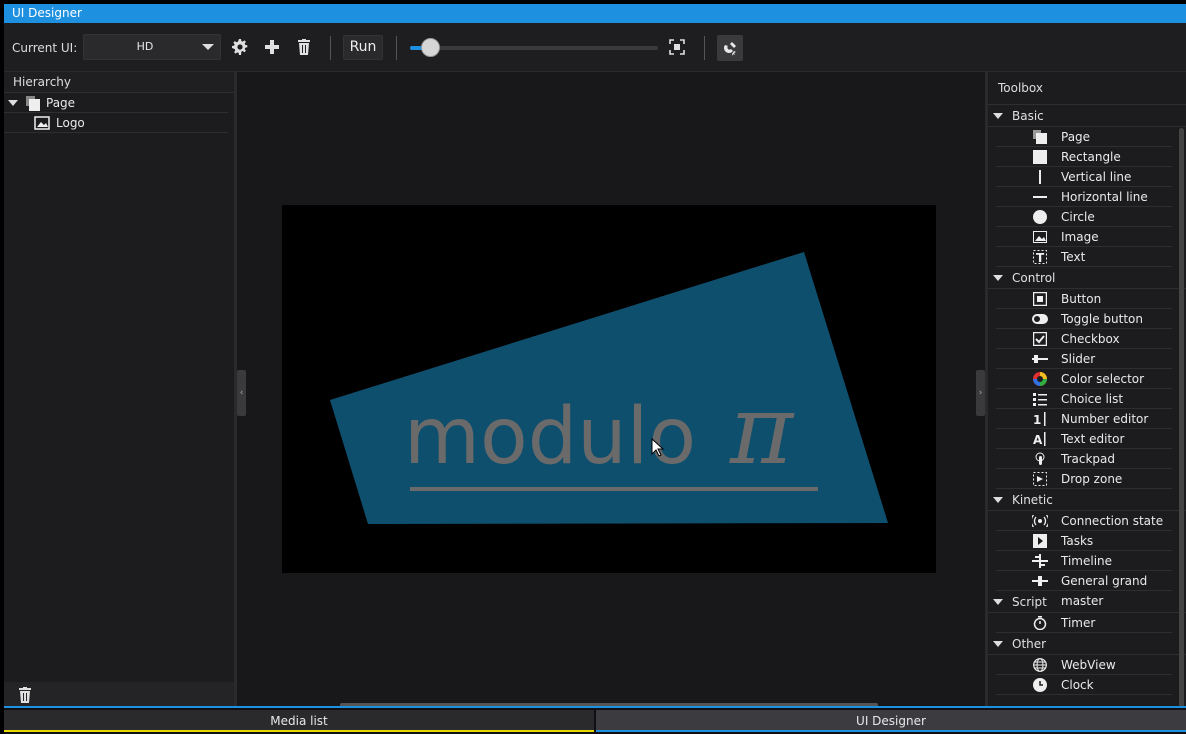 The image size is (1186, 734). Describe the element at coordinates (980, 393) in the screenshot. I see `collapse-right-icon: ›` at that location.